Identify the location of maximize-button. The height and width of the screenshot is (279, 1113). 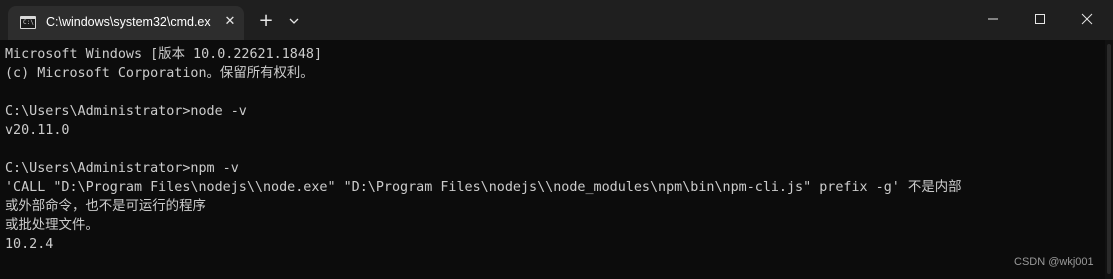
(1040, 19).